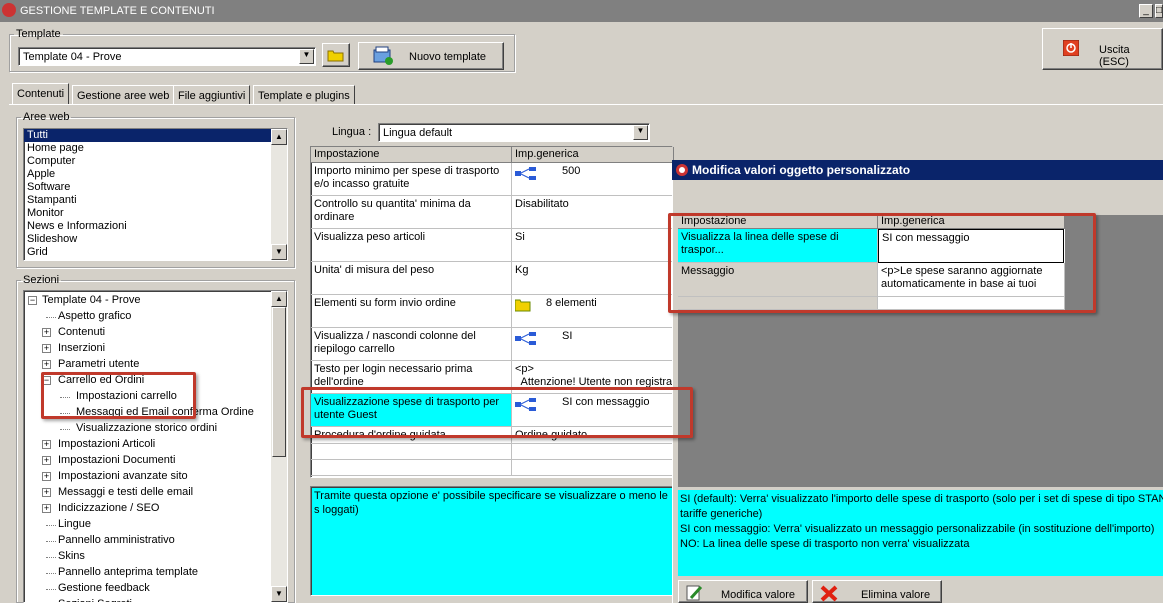 This screenshot has height=603, width=1163. Describe the element at coordinates (147, 200) in the screenshot. I see `aree-web-item: Stampanti` at that location.